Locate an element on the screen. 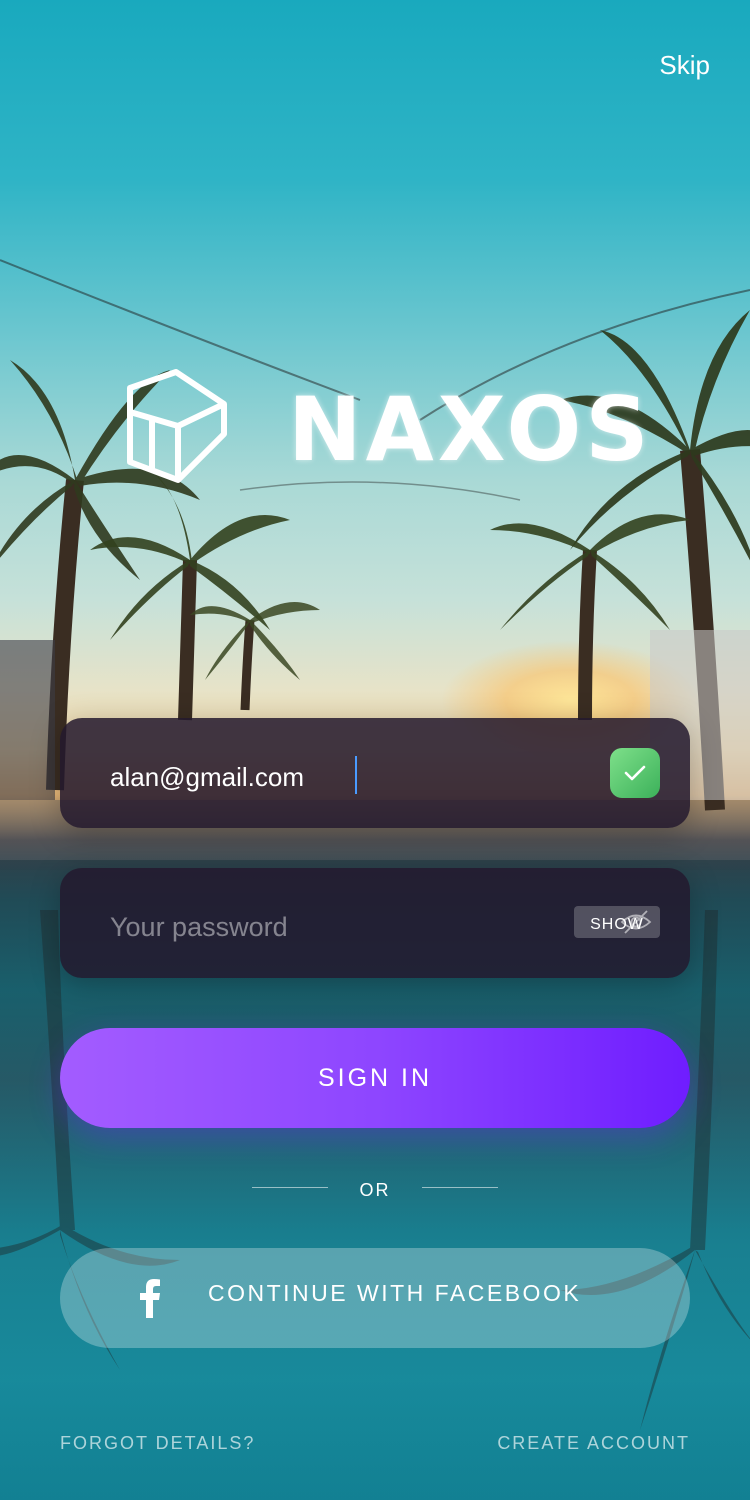 Image resolution: width=750 pixels, height=1500 pixels. brand-logo: NAXOS is located at coordinates (383, 430).